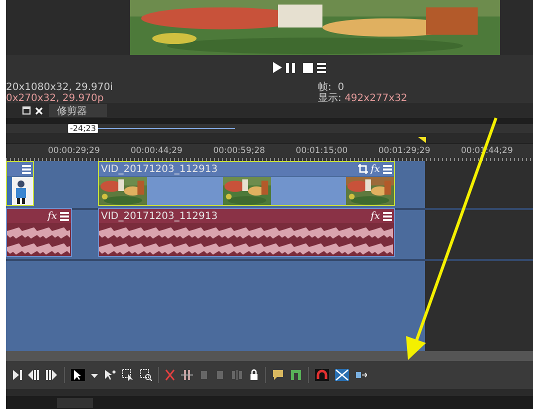 Image resolution: width=533 pixels, height=409 pixels. Describe the element at coordinates (146, 375) in the screenshot. I see `zoom-tool-icon` at that location.